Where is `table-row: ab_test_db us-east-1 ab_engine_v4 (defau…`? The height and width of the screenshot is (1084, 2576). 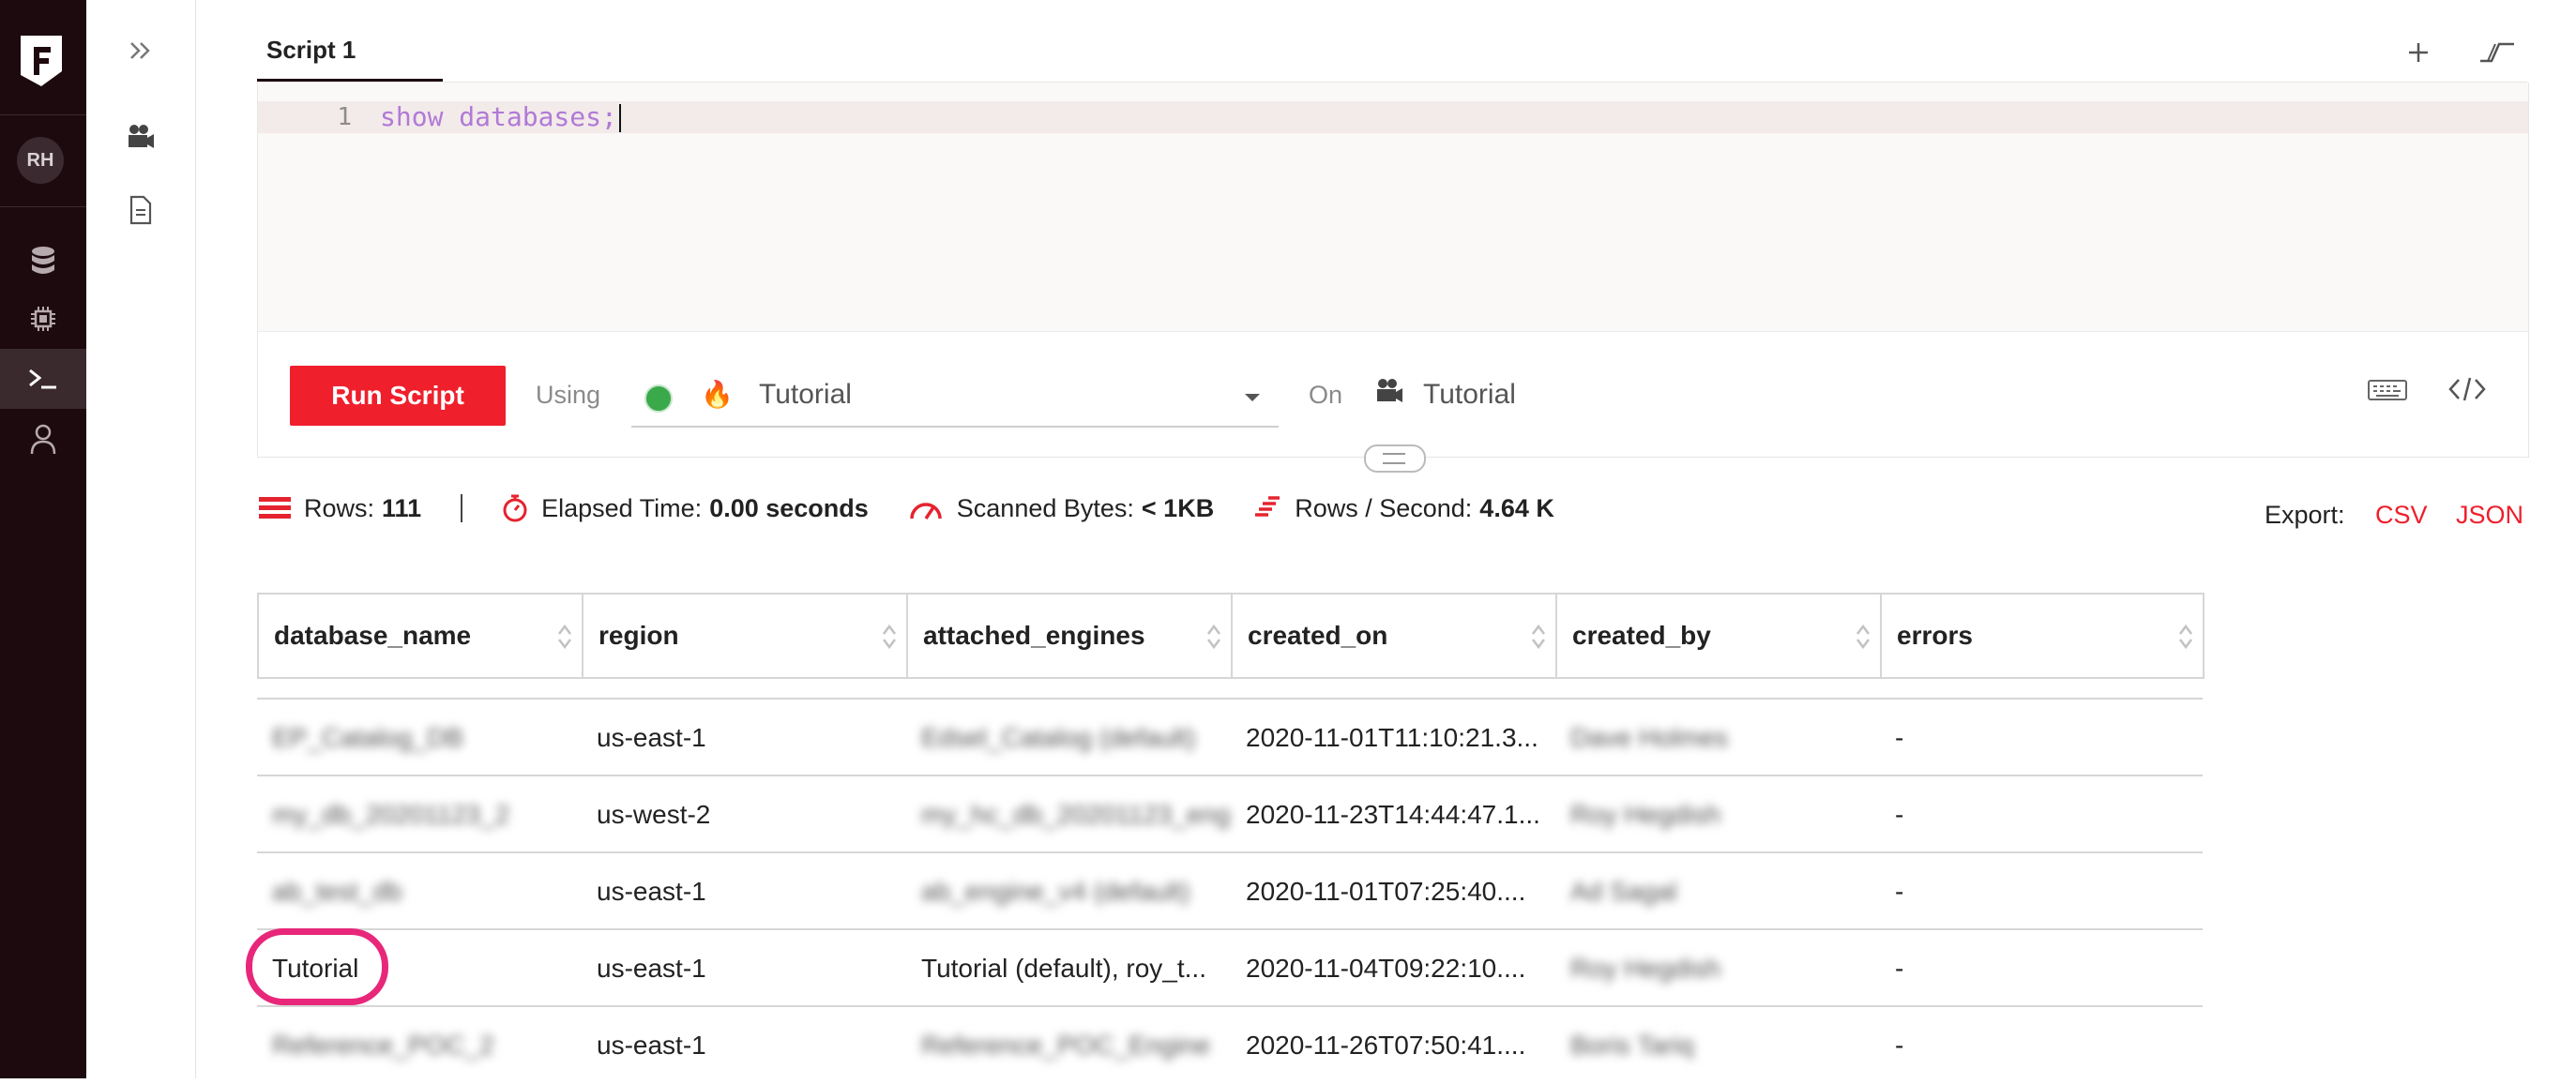 table-row: ab_test_db us-east-1 ab_engine_v4 (defau… is located at coordinates (1230, 890).